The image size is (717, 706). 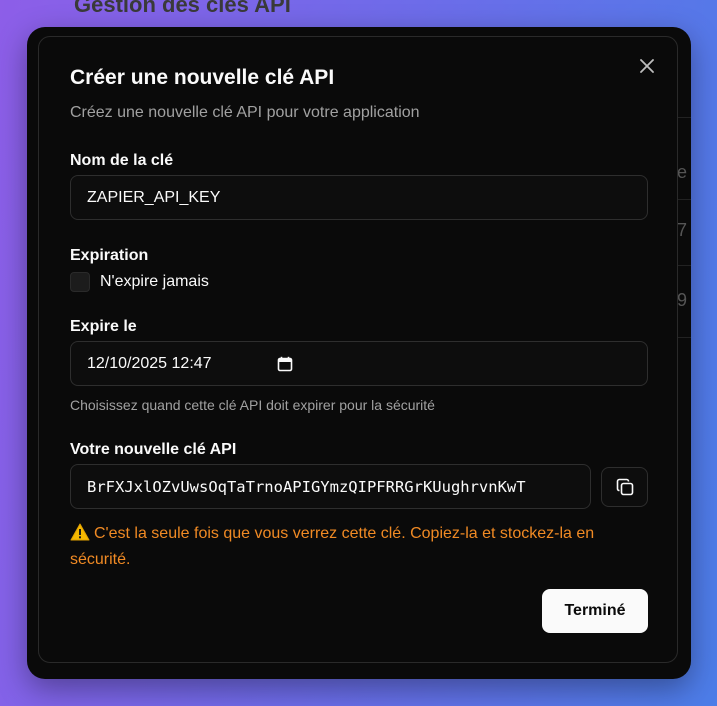 What do you see at coordinates (80, 532) in the screenshot?
I see `warning-icon` at bounding box center [80, 532].